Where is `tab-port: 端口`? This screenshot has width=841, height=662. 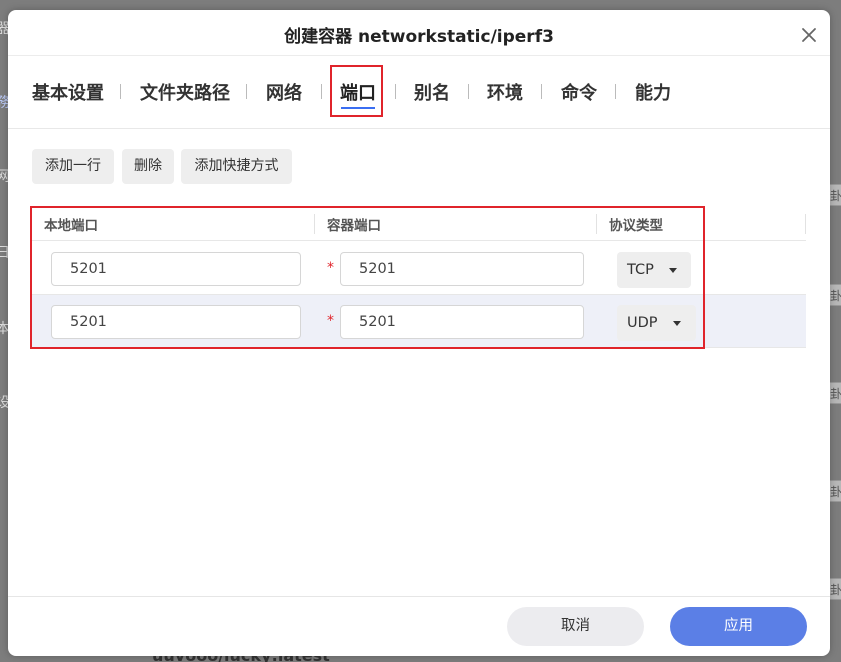 tab-port: 端口 is located at coordinates (358, 92).